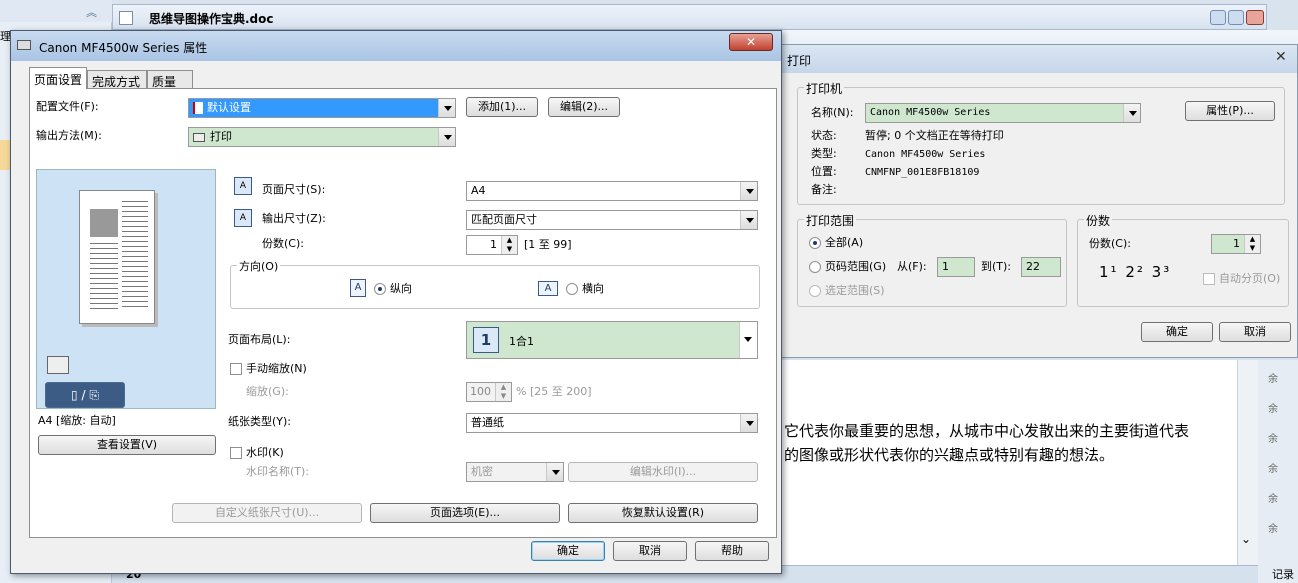 Image resolution: width=1298 pixels, height=583 pixels. I want to click on range-all-radio, so click(815, 243).